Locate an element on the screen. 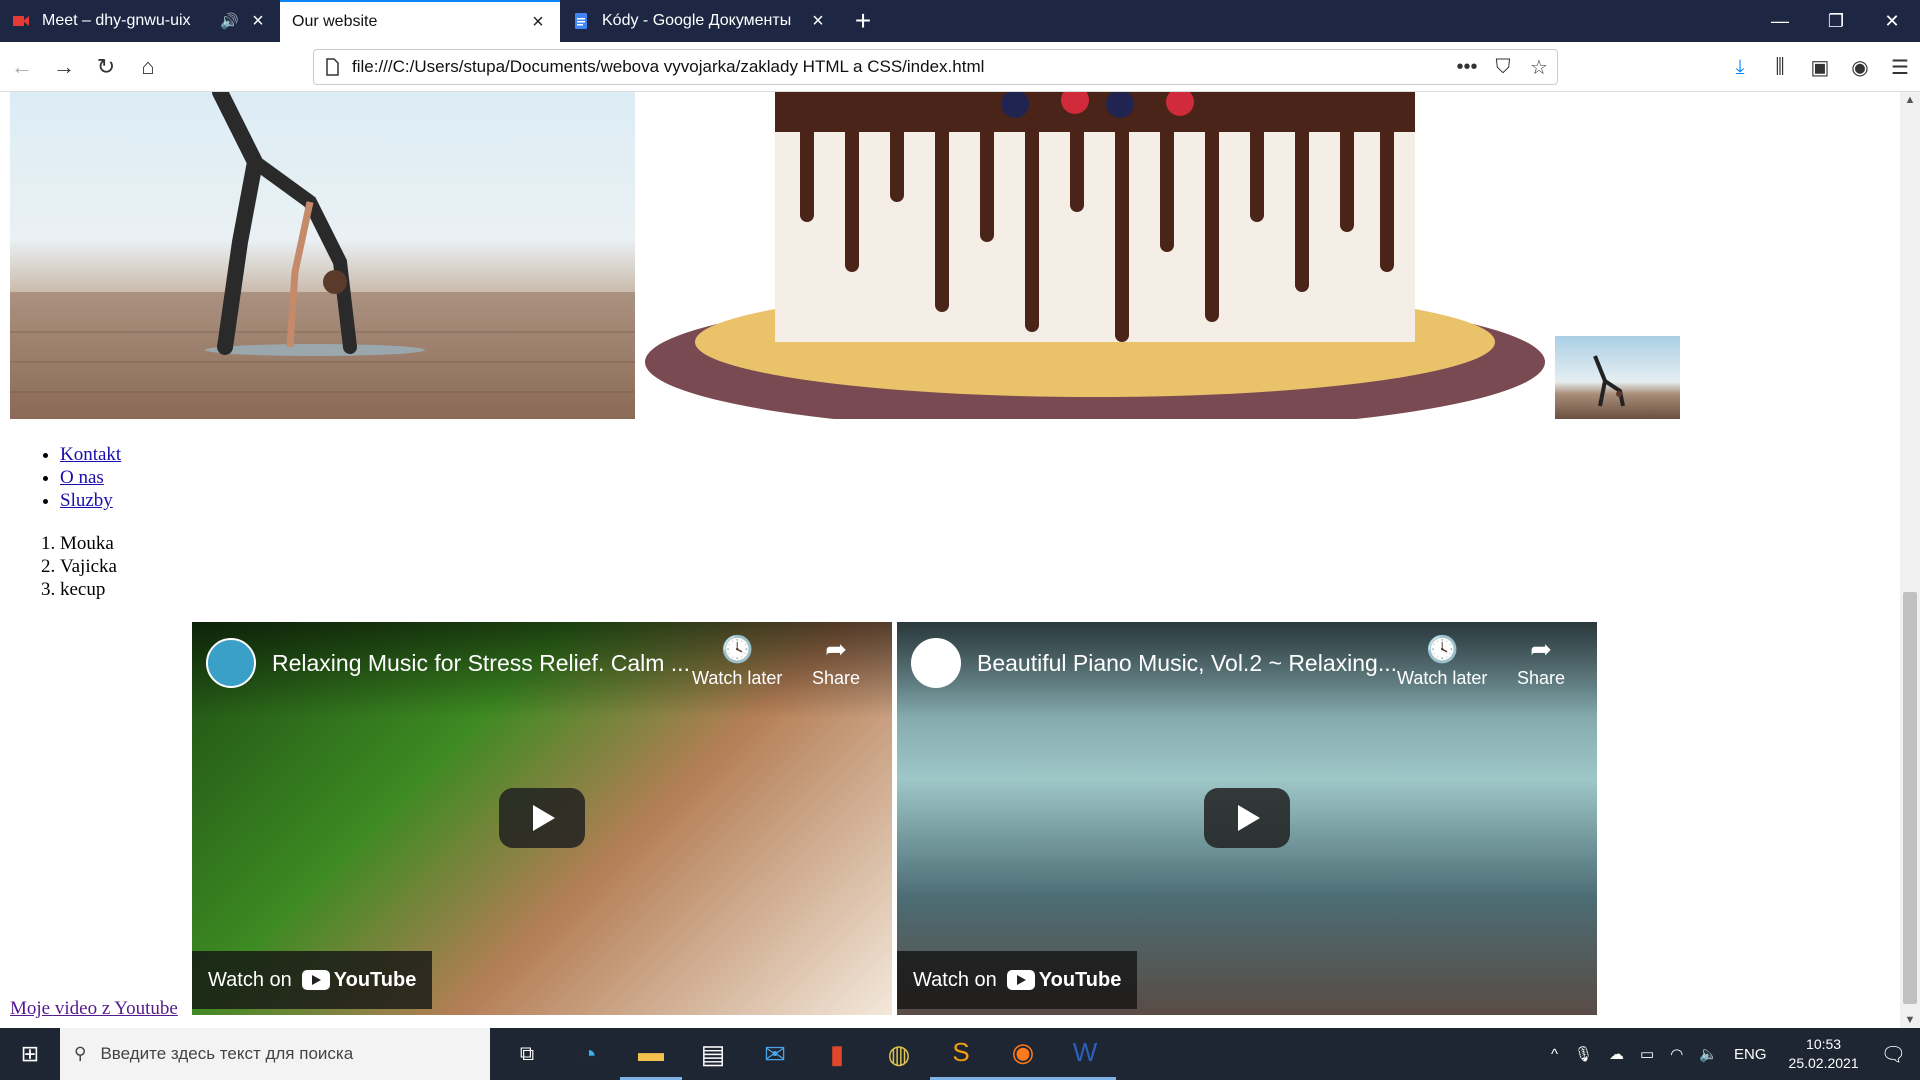 The width and height of the screenshot is (1920, 1080). link-o-nas: O nas is located at coordinates (82, 477).